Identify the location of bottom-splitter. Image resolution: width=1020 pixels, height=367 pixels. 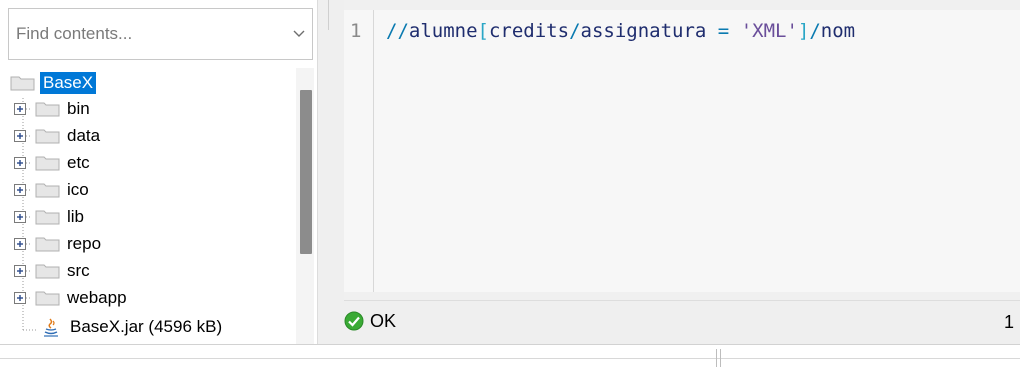
(716, 358).